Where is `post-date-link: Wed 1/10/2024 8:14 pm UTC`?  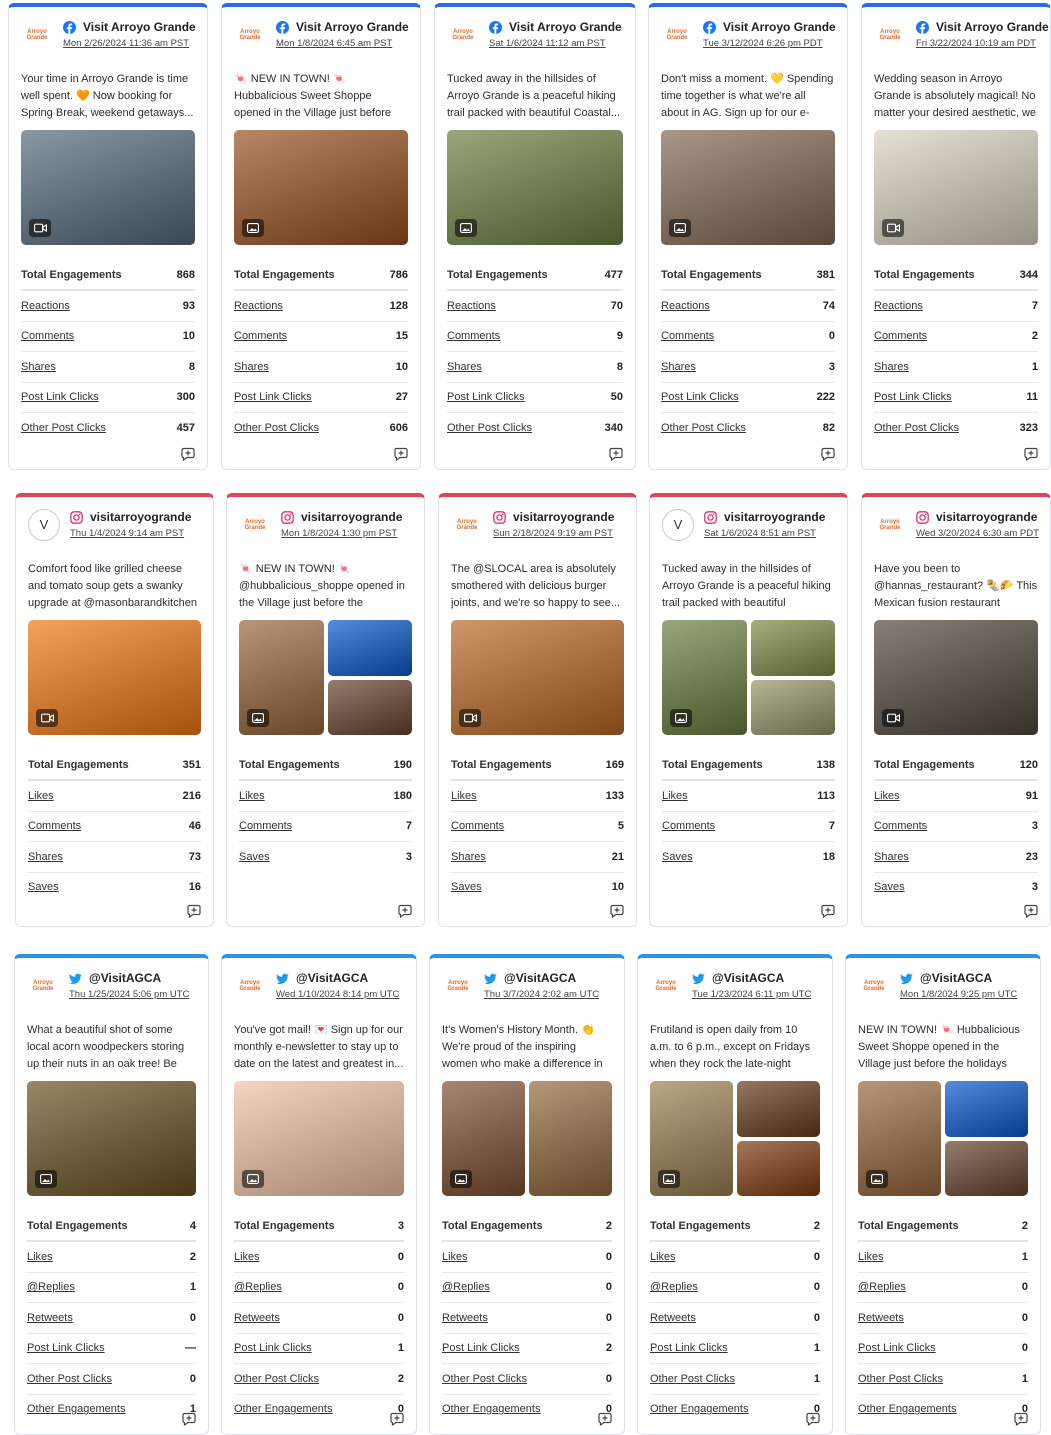 post-date-link: Wed 1/10/2024 8:14 pm UTC is located at coordinates (337, 994).